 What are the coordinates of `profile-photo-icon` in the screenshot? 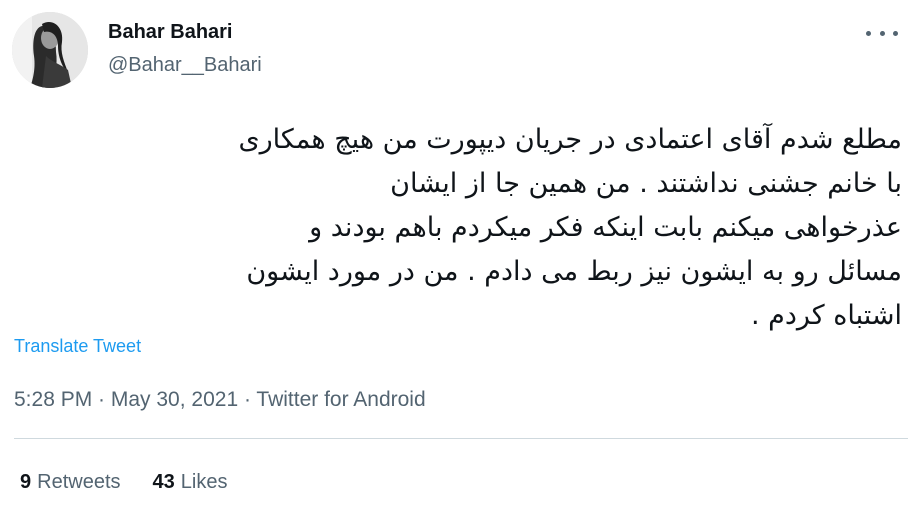 It's located at (50, 50).